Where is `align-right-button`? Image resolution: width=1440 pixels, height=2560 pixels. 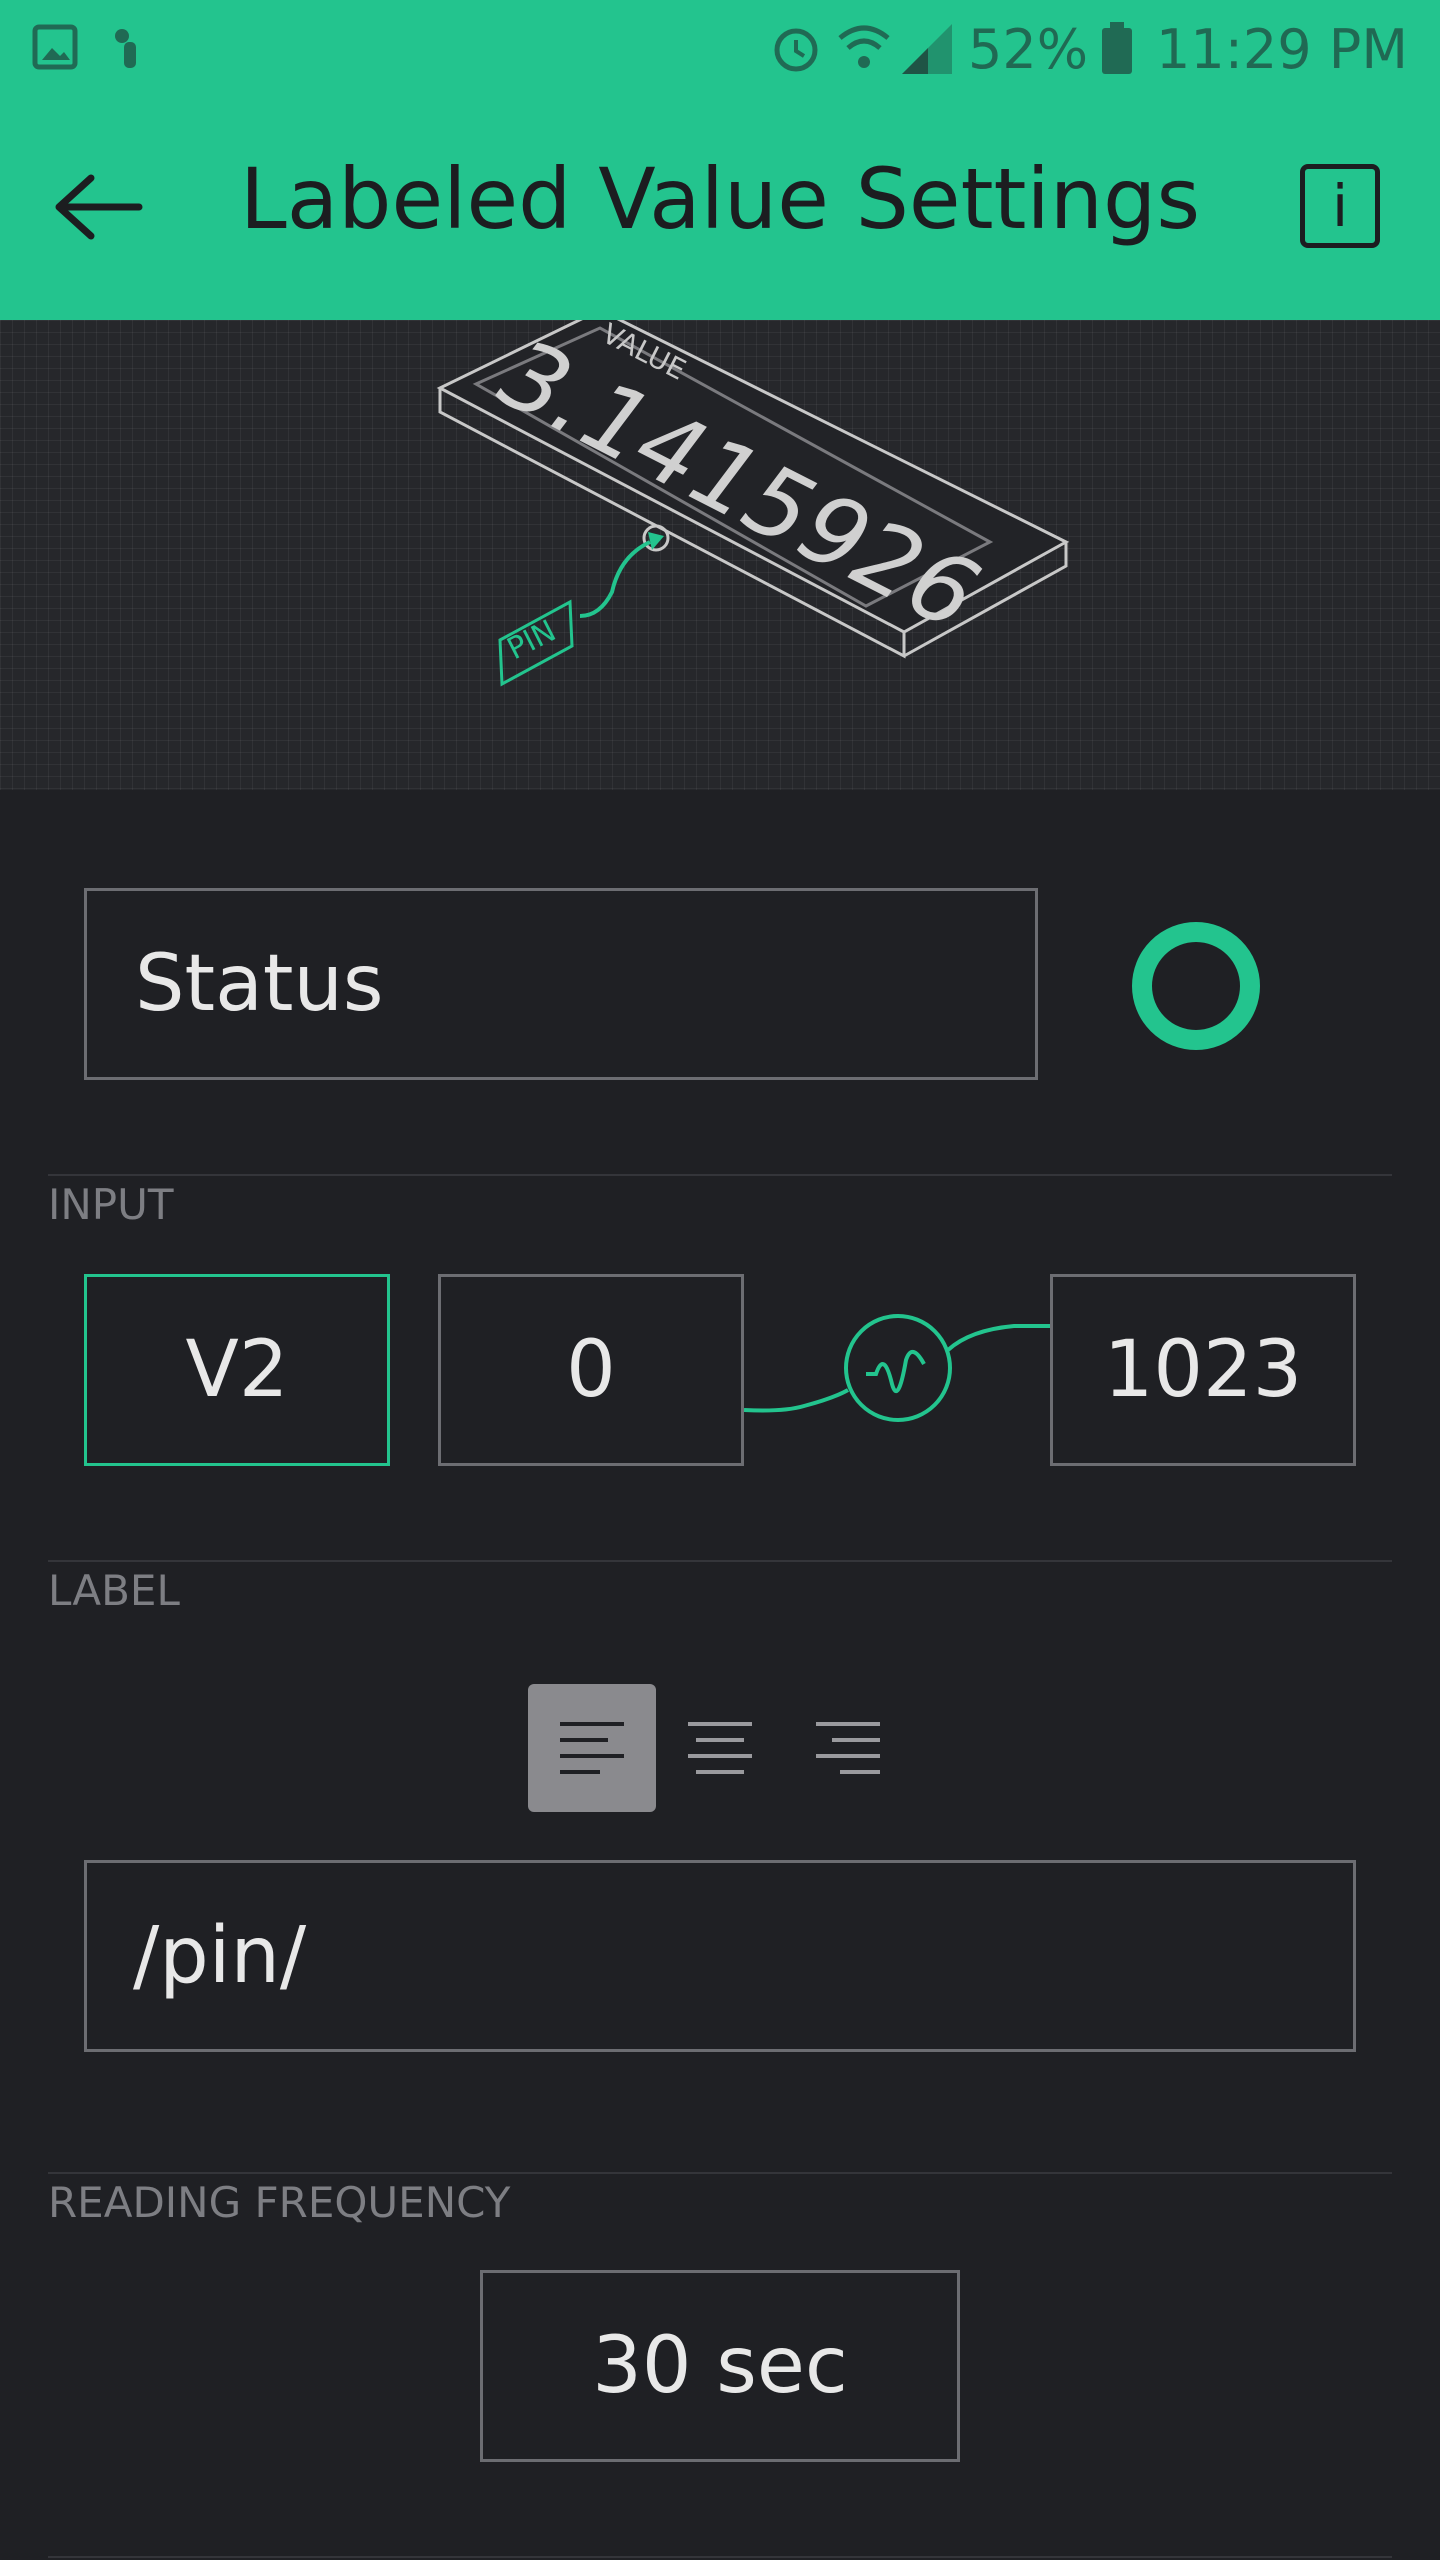 align-right-button is located at coordinates (848, 1748).